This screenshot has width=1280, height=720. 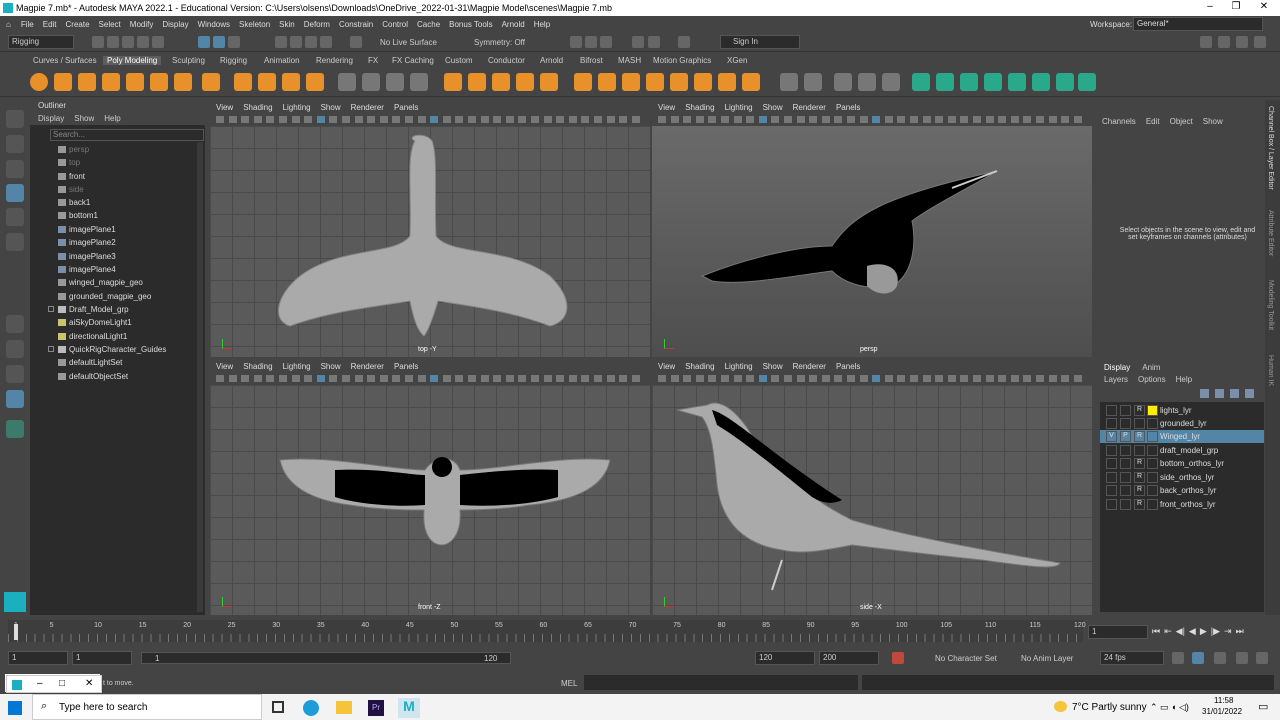 I want to click on shelf-tab-curves: Curves / Surfaces, so click(x=65, y=60).